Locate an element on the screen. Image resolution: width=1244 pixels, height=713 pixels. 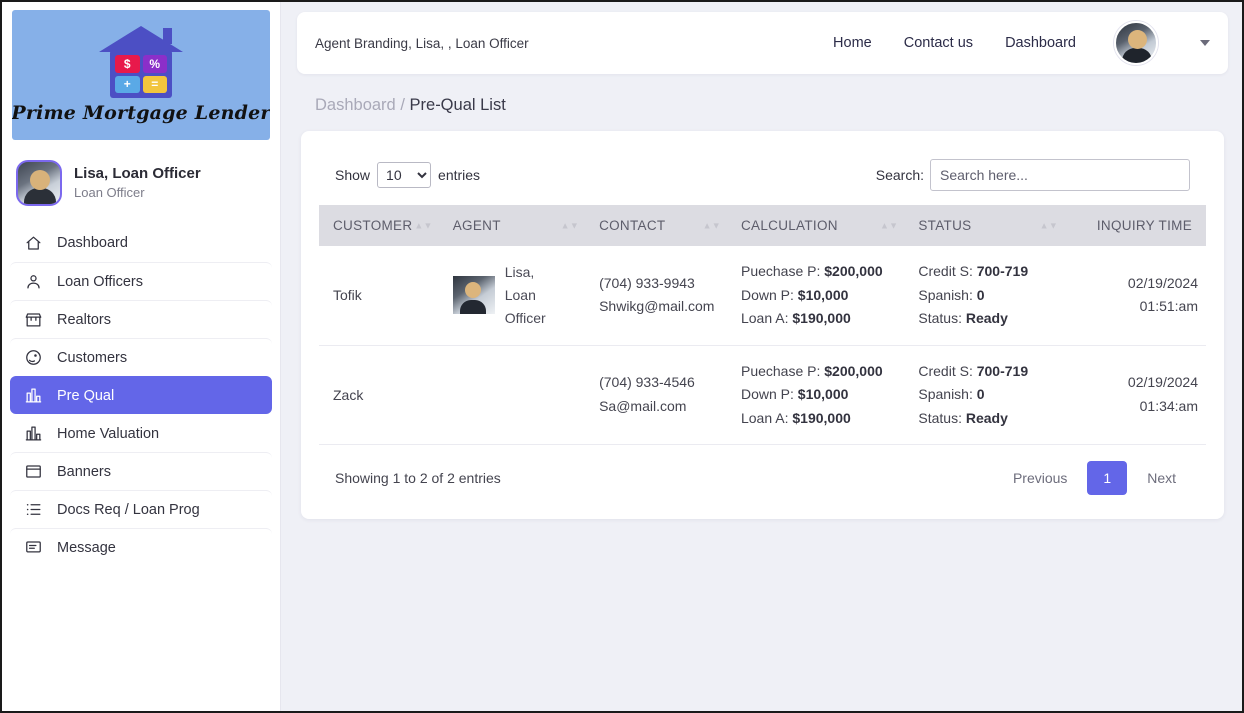
calc-label: Puechase P: is located at coordinates (780, 271).